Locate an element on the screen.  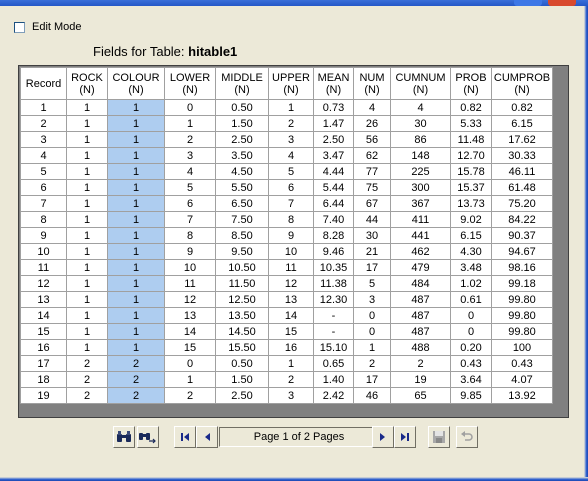
cell-middle: 2.50 is located at coordinates (242, 139).